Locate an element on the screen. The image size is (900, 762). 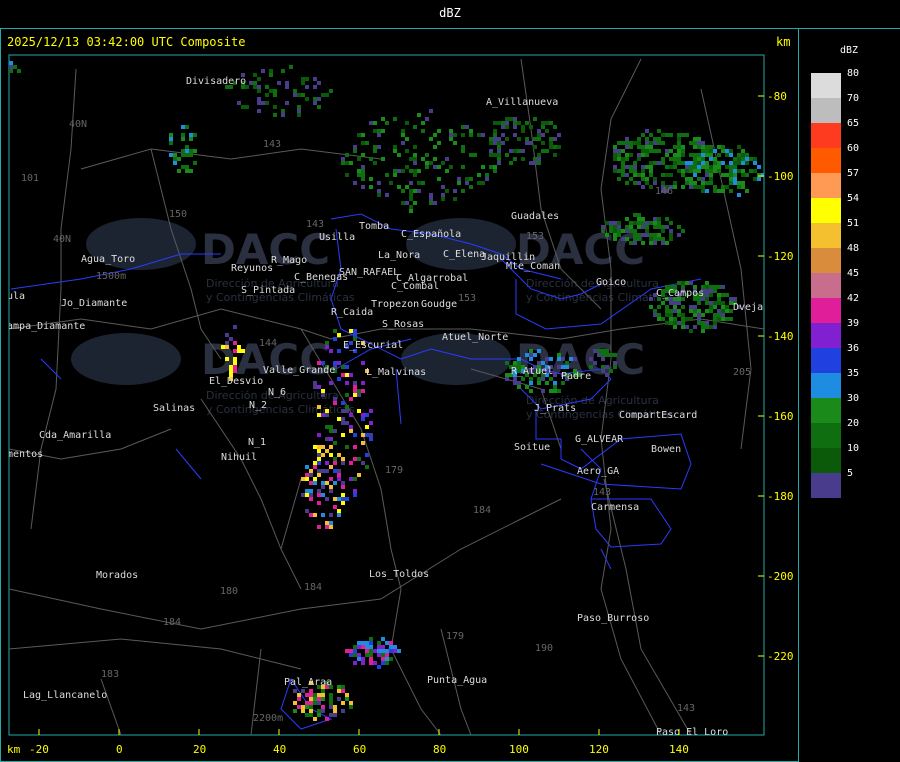
place-label: Pampa_Diamante is located at coordinates (43, 326).